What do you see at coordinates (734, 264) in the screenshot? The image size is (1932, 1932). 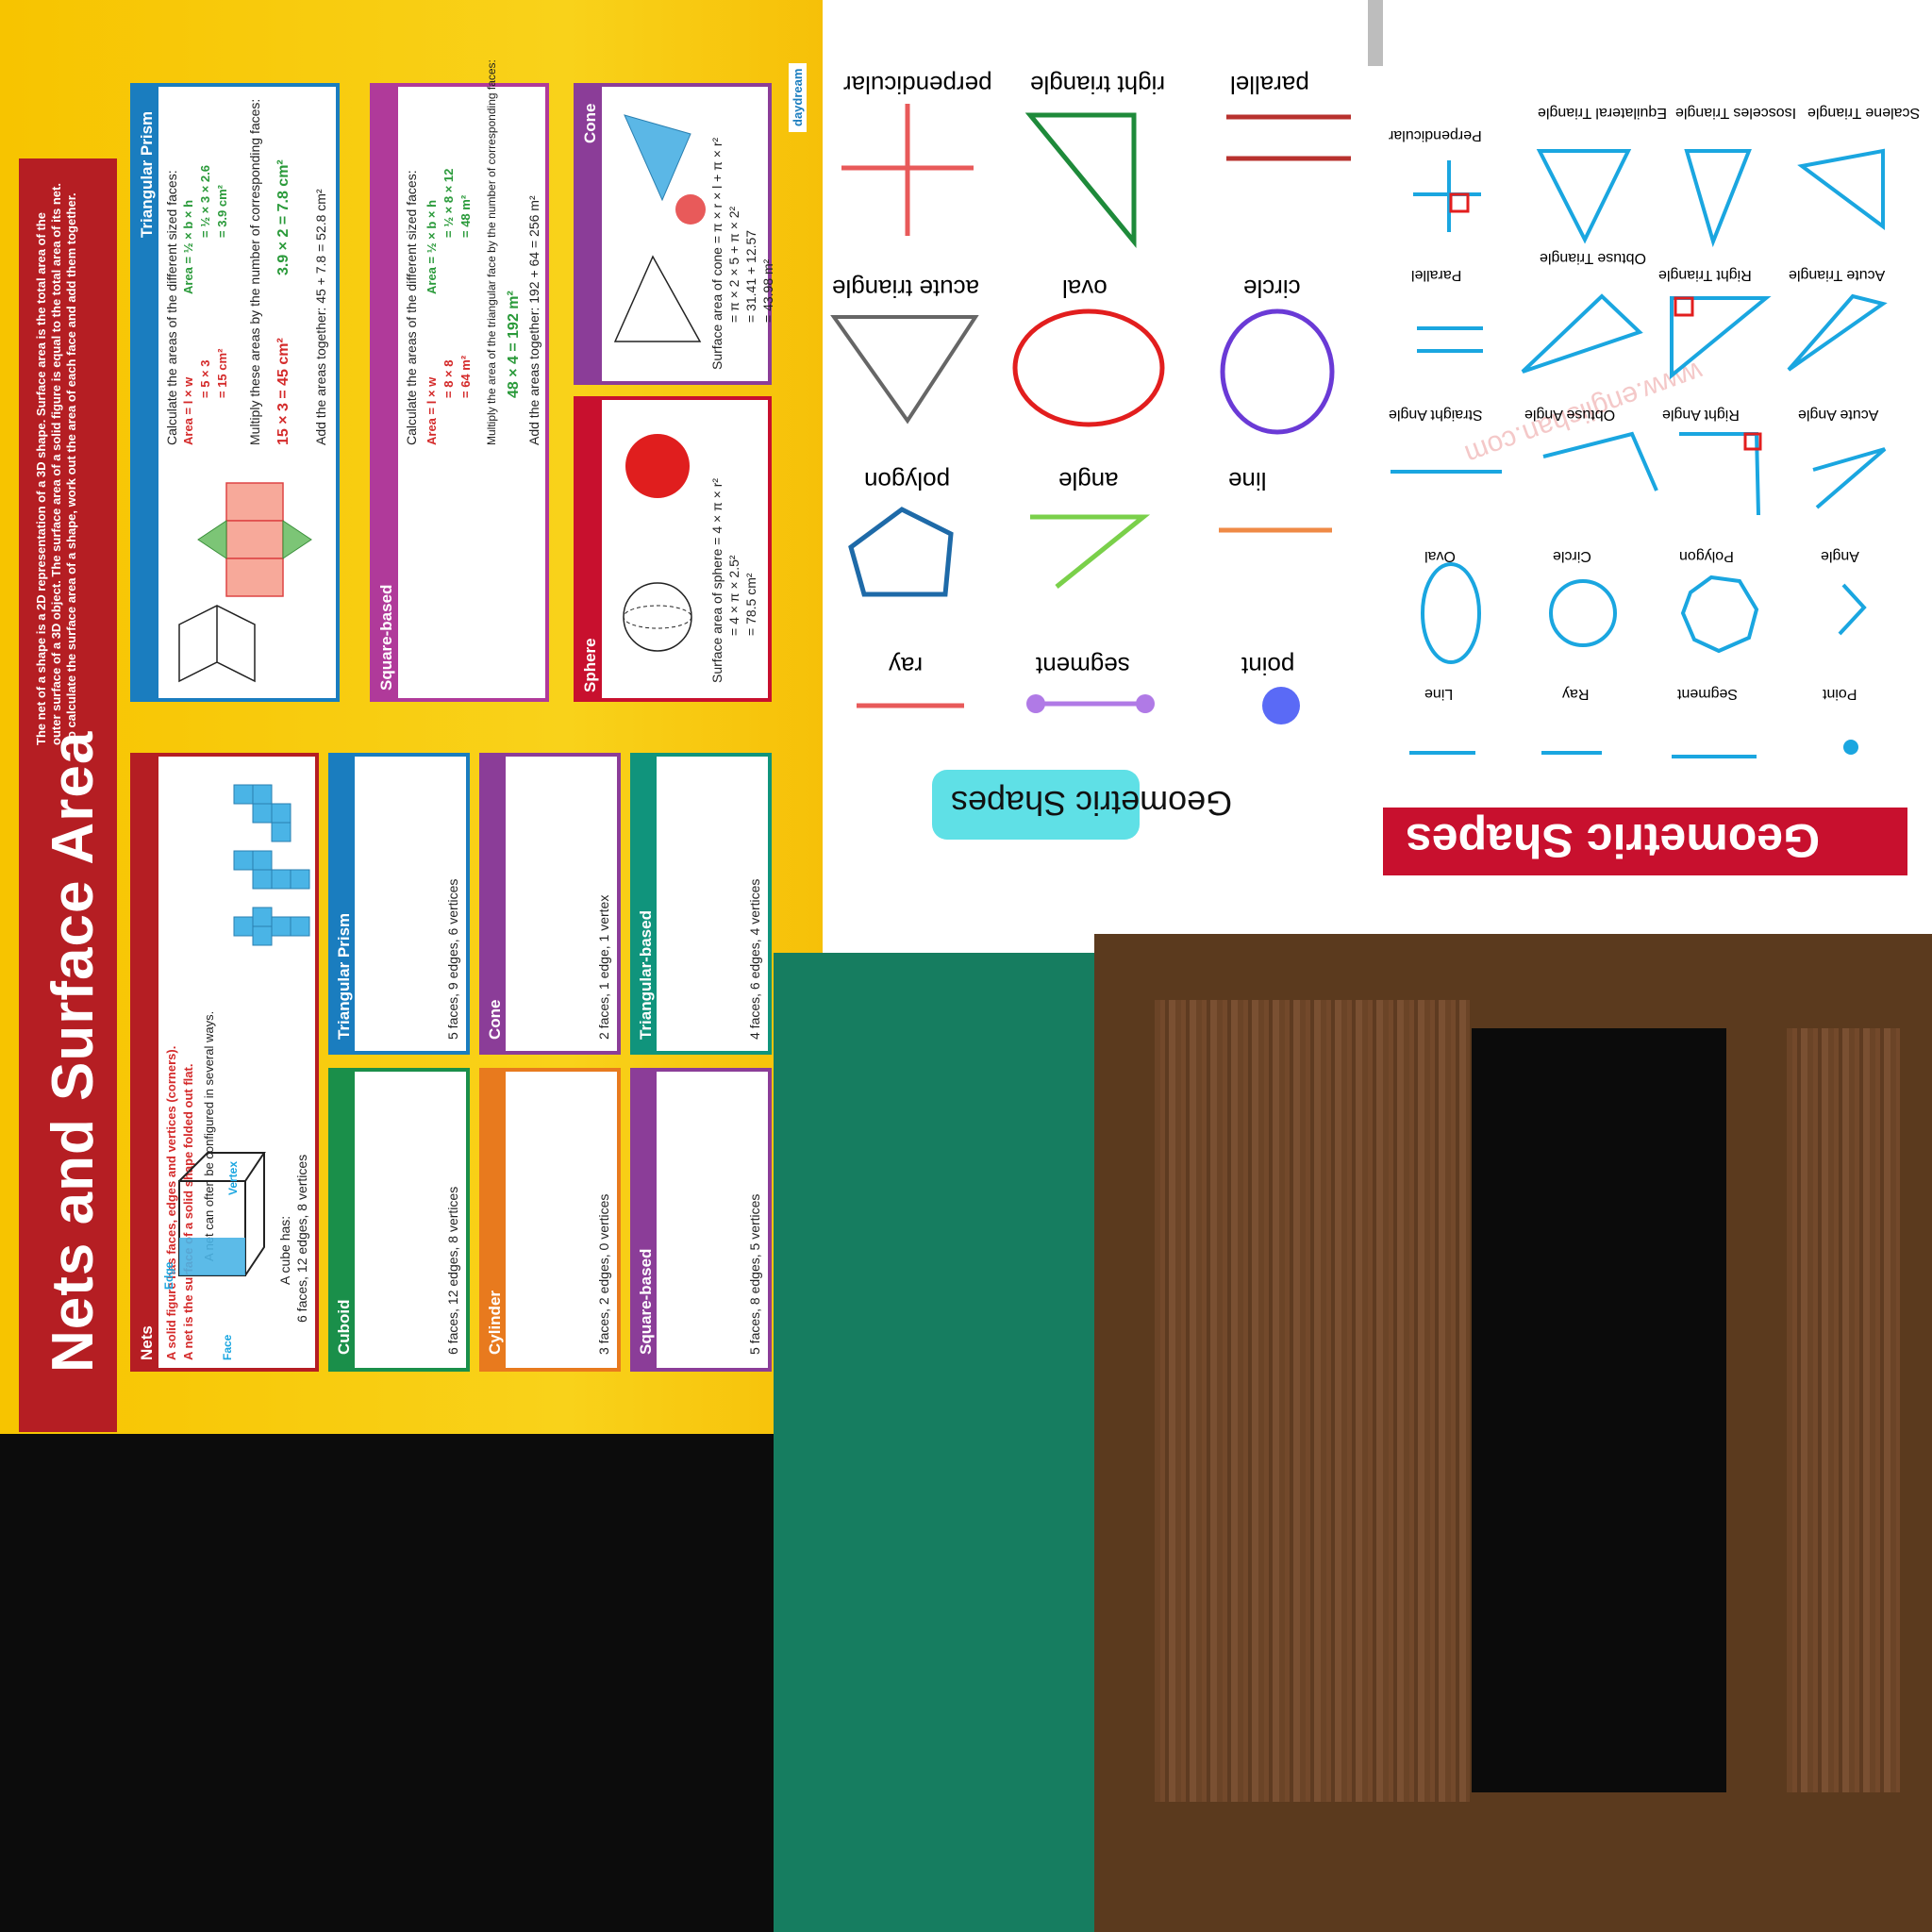 I see `cone-line-2: = π × 2 × 5 + π × 2²` at bounding box center [734, 264].